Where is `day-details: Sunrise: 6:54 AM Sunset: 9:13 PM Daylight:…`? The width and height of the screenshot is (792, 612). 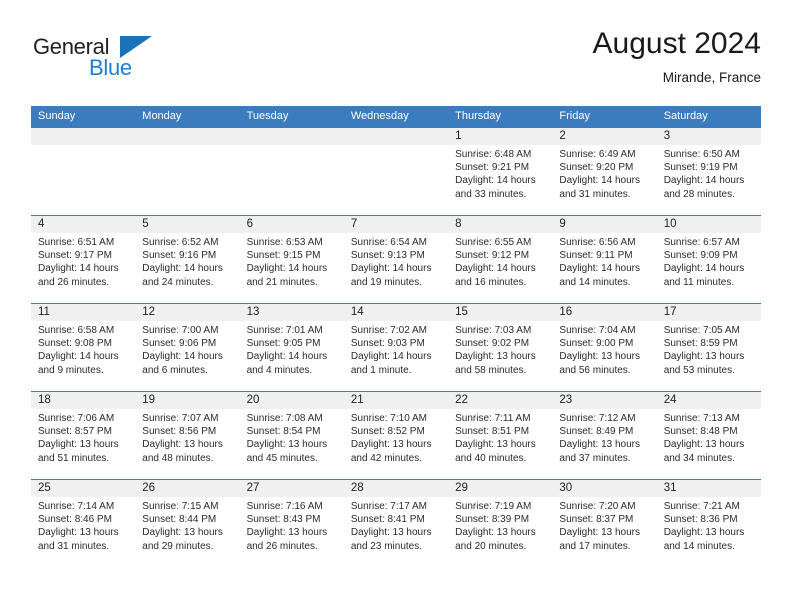
day-details: Sunrise: 6:54 AM Sunset: 9:13 PM Daylight:… is located at coordinates (396, 261).